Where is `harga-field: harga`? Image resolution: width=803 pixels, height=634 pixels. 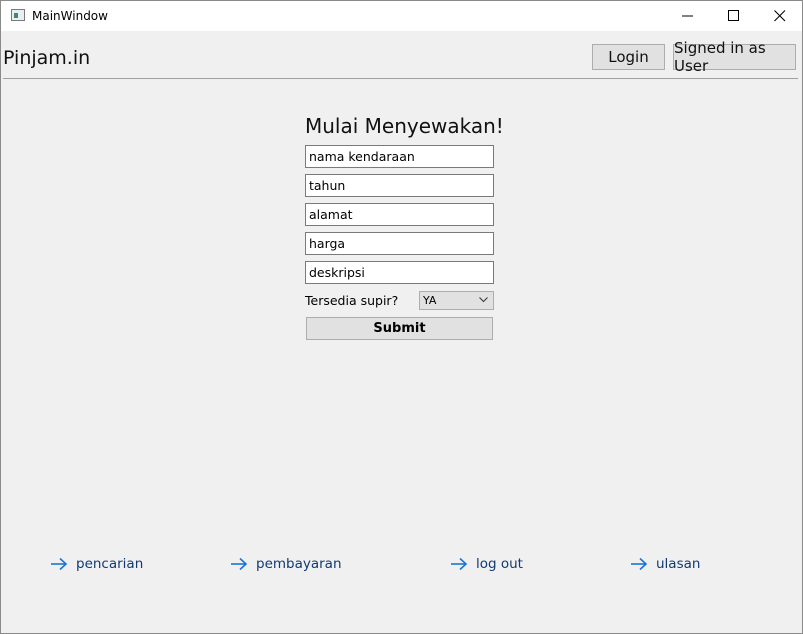 harga-field: harga is located at coordinates (399, 243).